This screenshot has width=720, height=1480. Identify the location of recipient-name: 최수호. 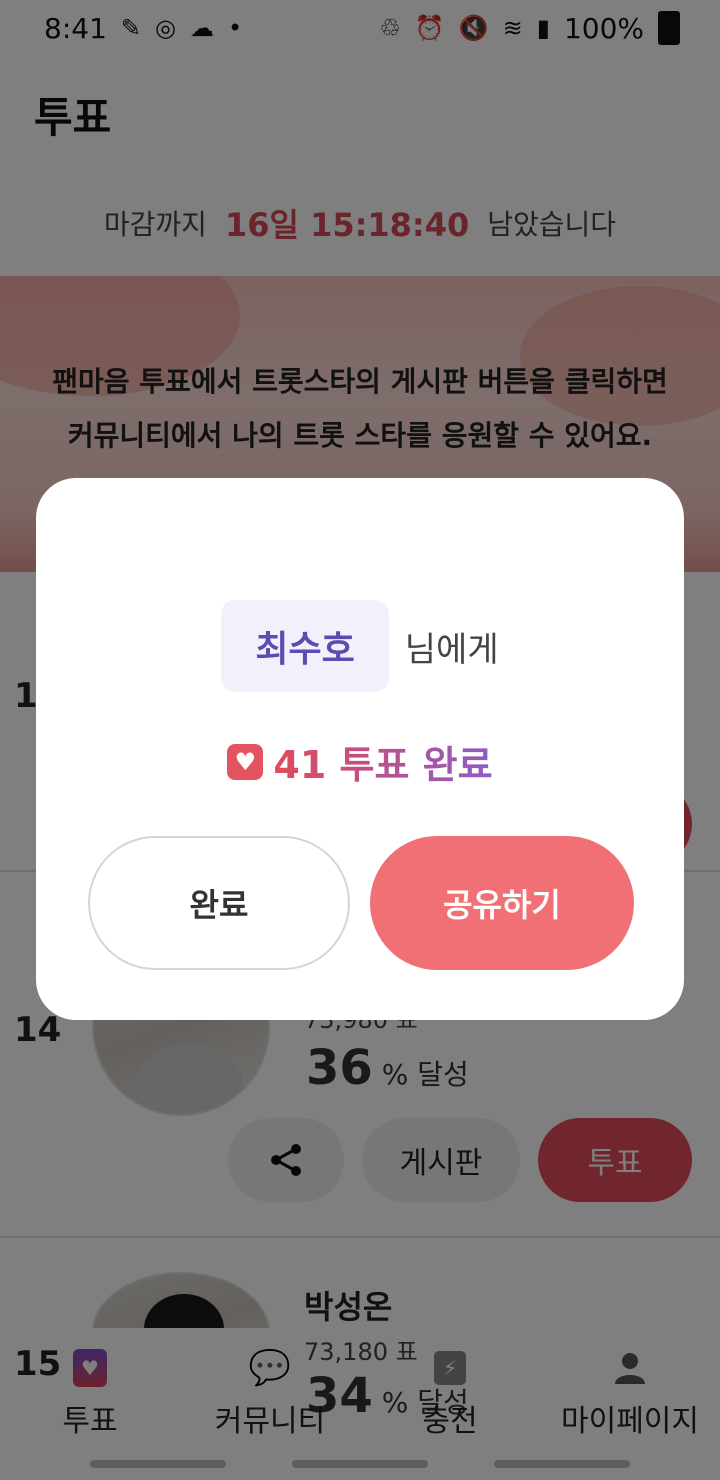
(305, 646).